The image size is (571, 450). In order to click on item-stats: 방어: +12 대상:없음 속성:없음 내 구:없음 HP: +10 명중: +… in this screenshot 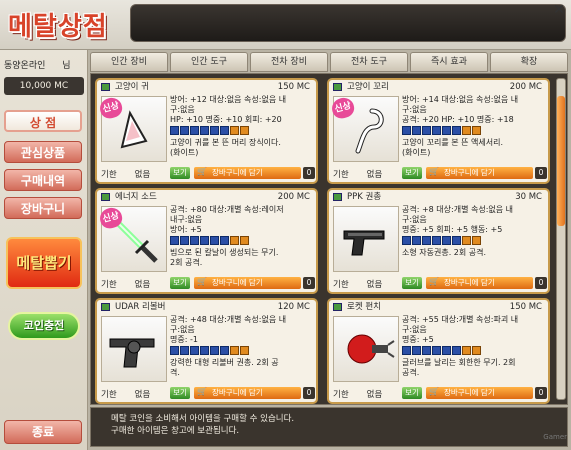, I will do `click(228, 109)`.